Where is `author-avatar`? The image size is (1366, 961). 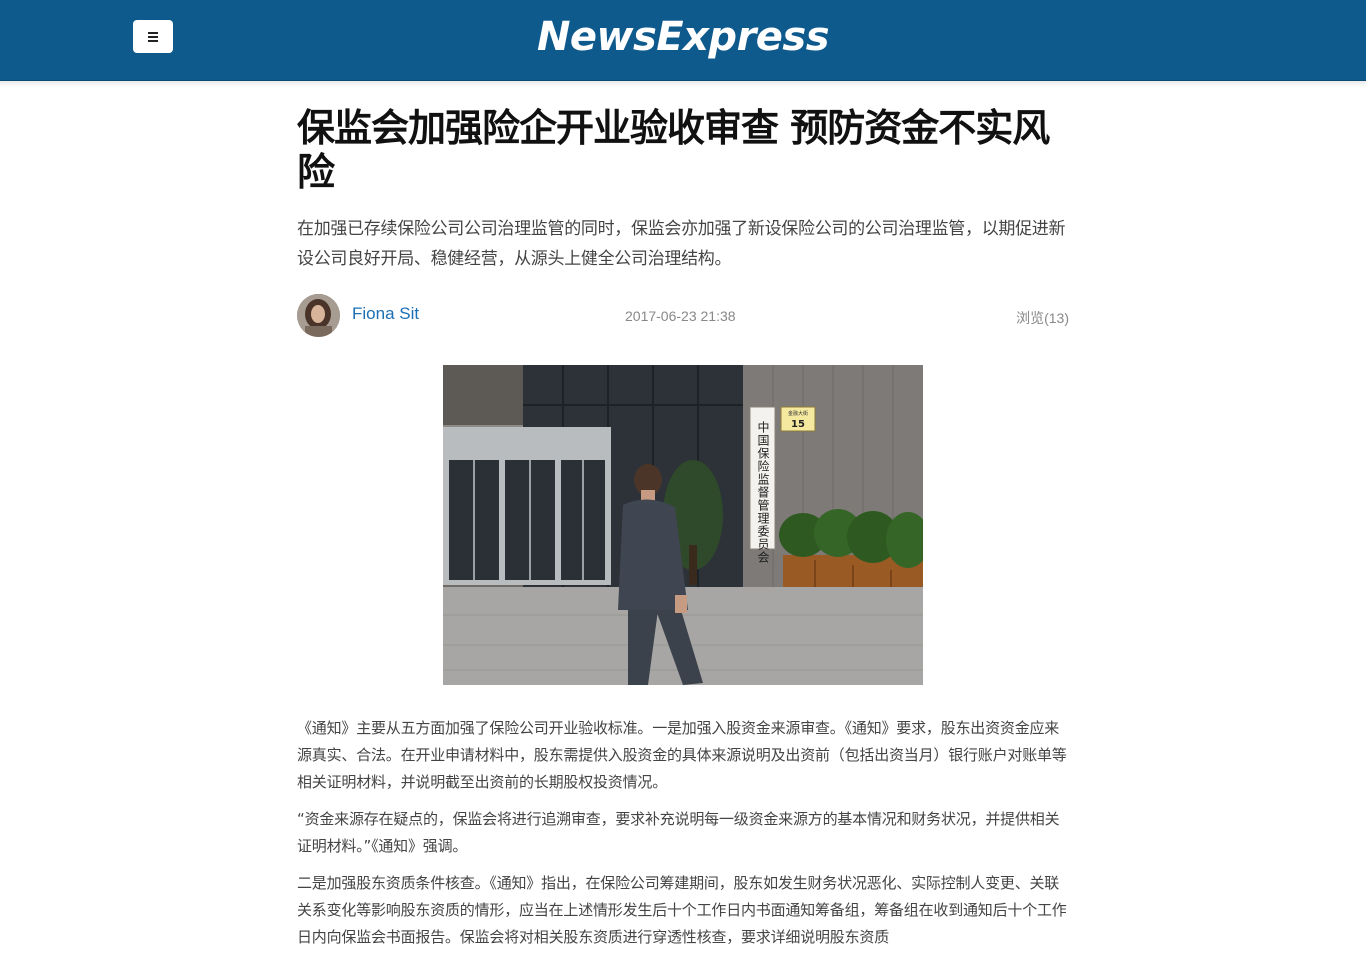
author-avatar is located at coordinates (318, 315).